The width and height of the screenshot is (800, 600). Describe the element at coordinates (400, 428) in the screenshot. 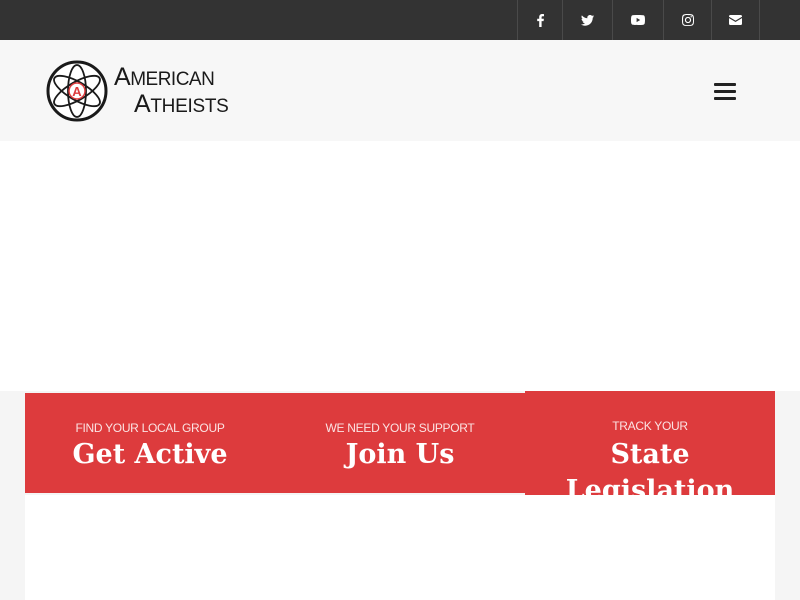

I see `cta-kicker: WE NEED YOUR SUPPORT` at that location.